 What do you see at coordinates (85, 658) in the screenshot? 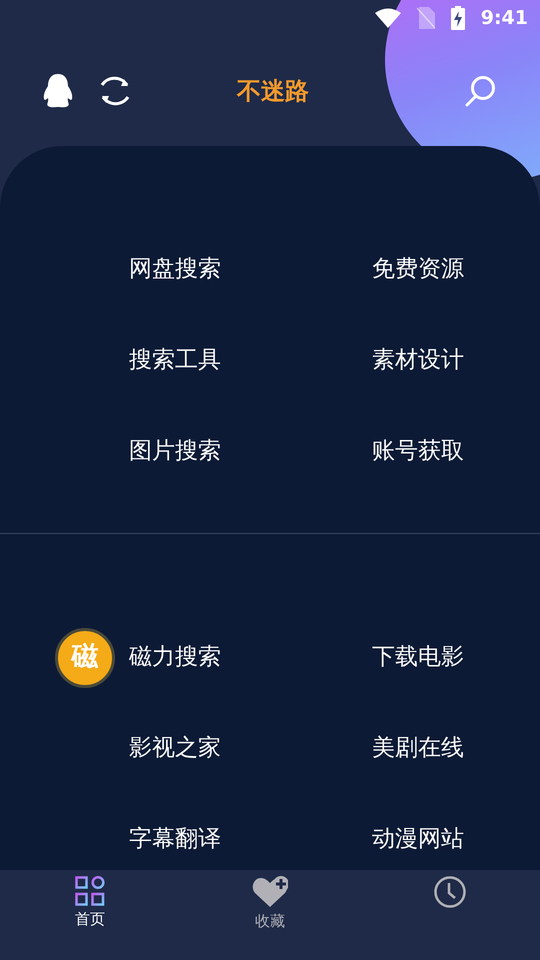
I see `category-badge: 磁` at bounding box center [85, 658].